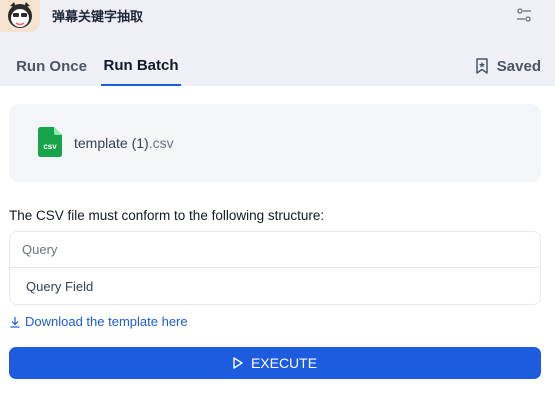 This screenshot has height=415, width=555. What do you see at coordinates (106, 321) in the screenshot?
I see `download-template-label: Download the template here` at bounding box center [106, 321].